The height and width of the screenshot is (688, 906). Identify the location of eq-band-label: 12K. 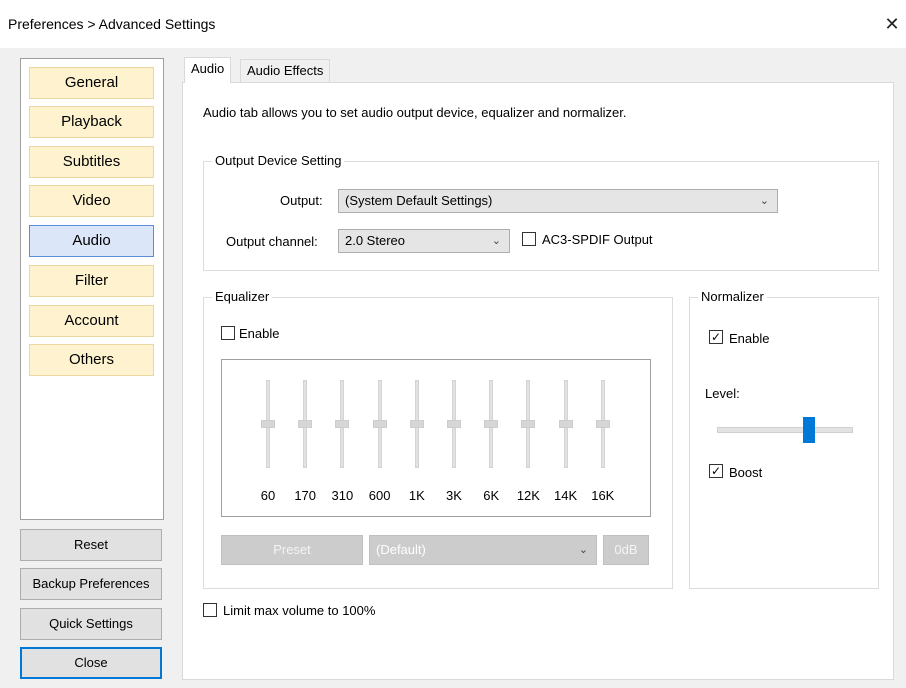
(528, 495).